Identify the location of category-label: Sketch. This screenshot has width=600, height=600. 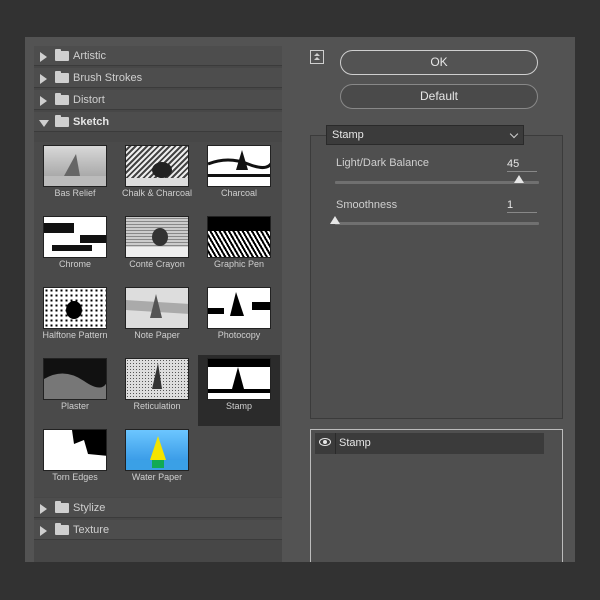
(91, 122).